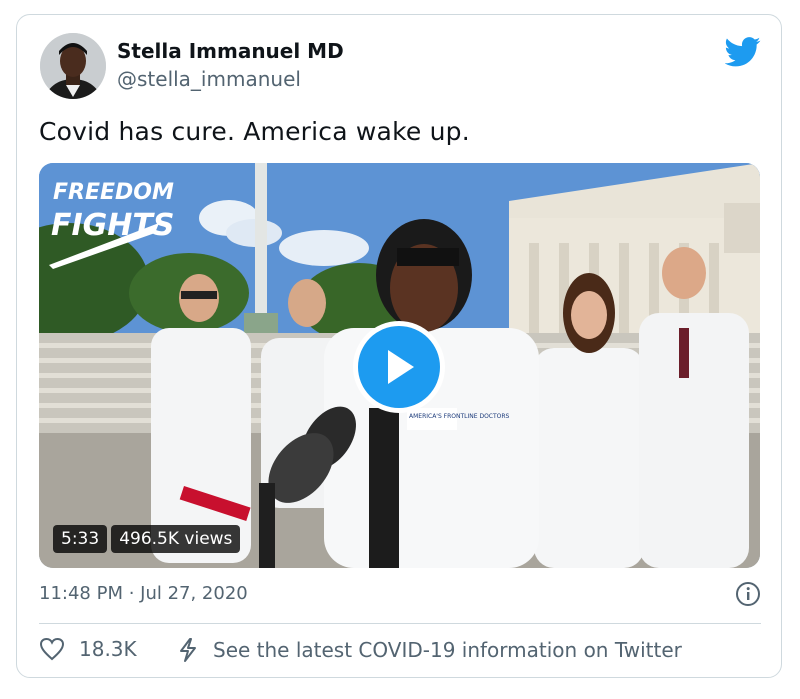 The height and width of the screenshot is (699, 800). What do you see at coordinates (176, 539) in the screenshot?
I see `views-badge: 496.5K views` at bounding box center [176, 539].